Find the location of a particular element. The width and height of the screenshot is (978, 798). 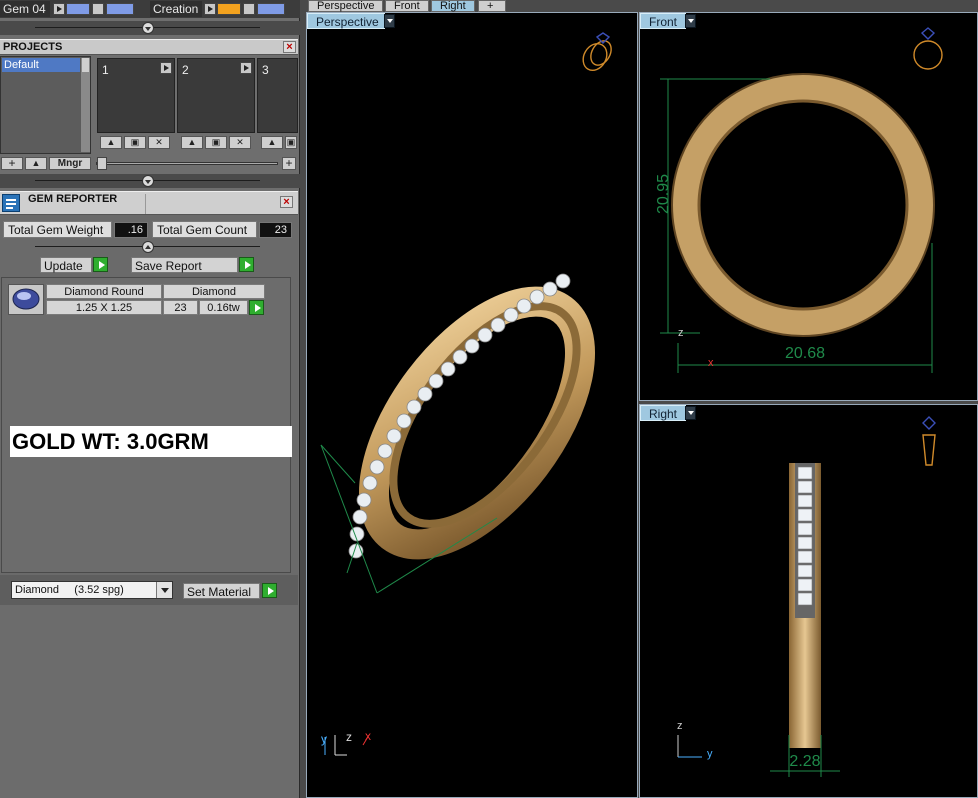

total-gem-weight-value: .16 is located at coordinates (131, 230).